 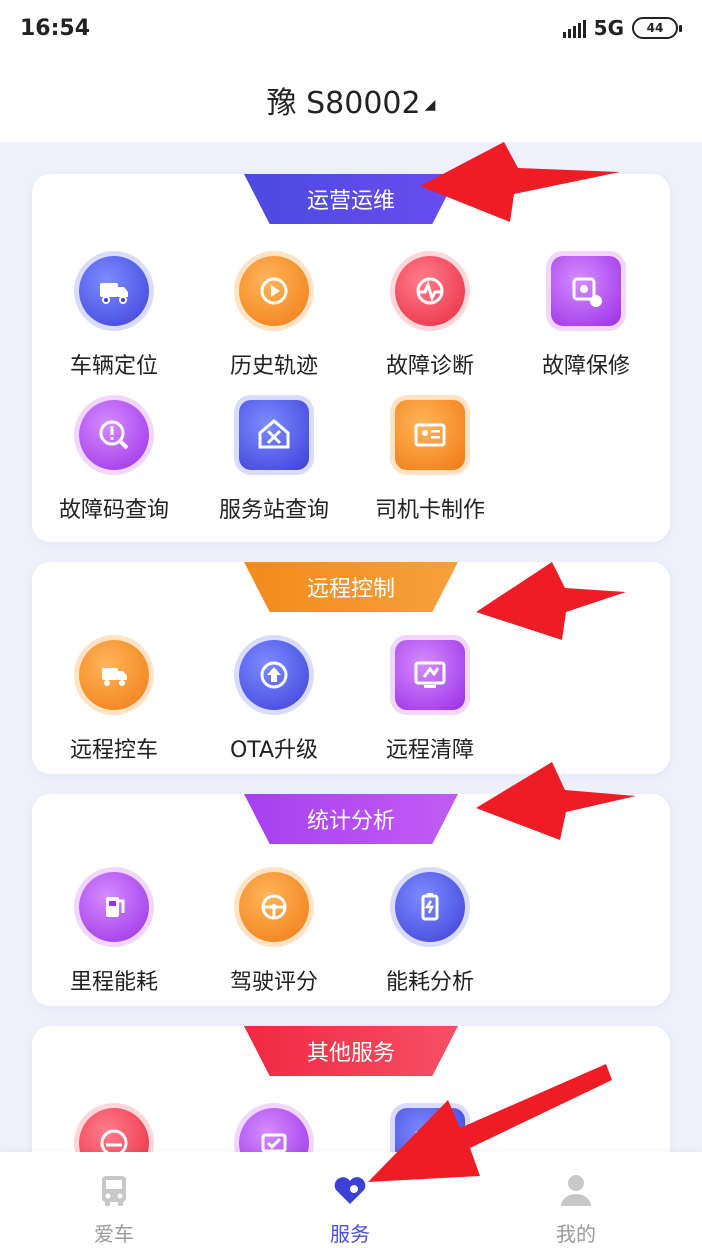 What do you see at coordinates (274, 750) in the screenshot?
I see `item-label: OTA升级` at bounding box center [274, 750].